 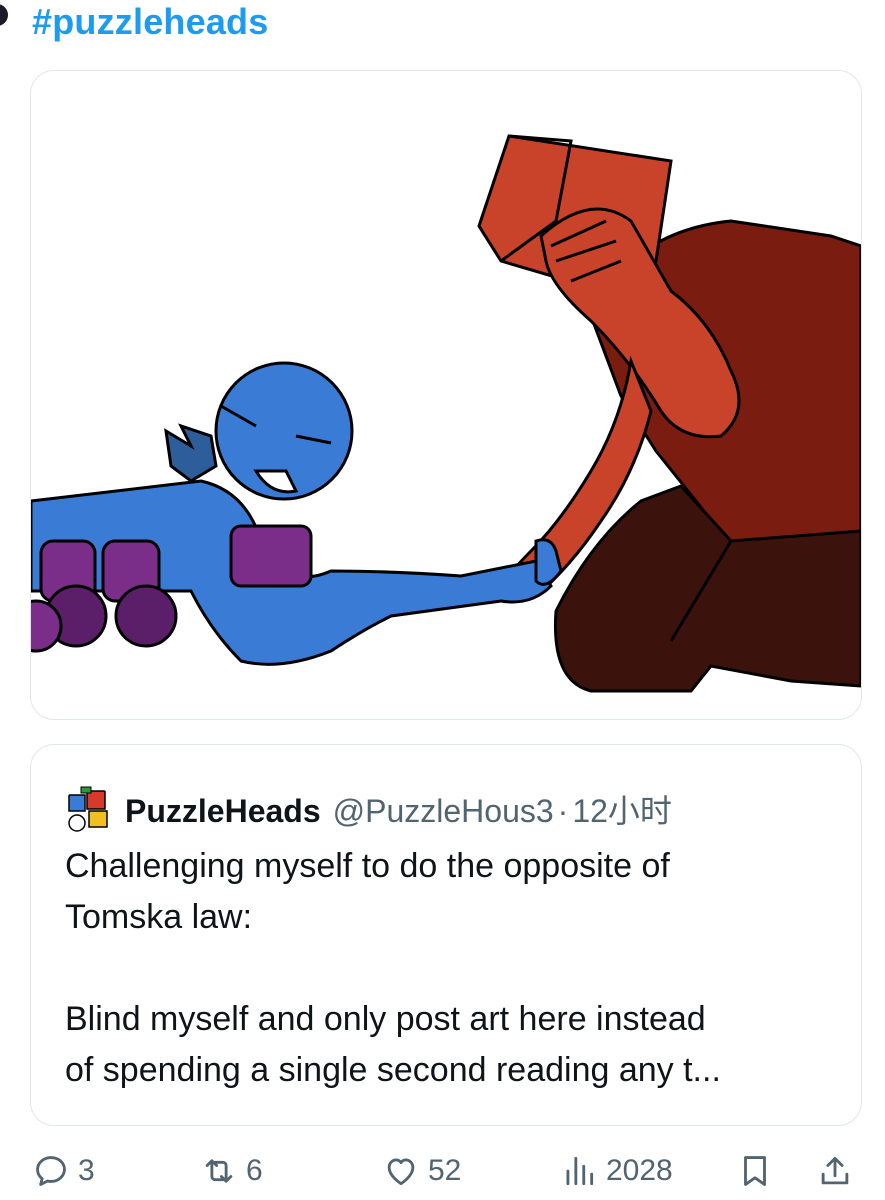 I want to click on quoted-display-name: PuzzleHeads, so click(x=223, y=811).